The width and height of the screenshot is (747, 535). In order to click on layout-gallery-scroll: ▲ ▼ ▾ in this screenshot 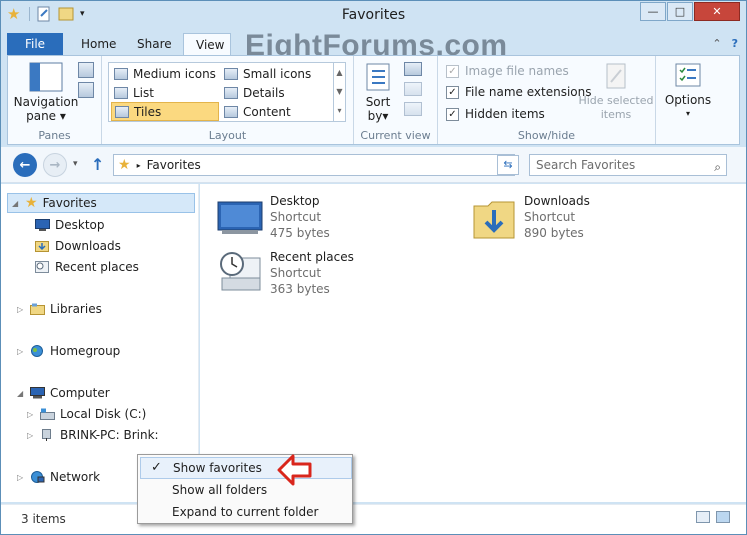, I will do `click(339, 92)`.